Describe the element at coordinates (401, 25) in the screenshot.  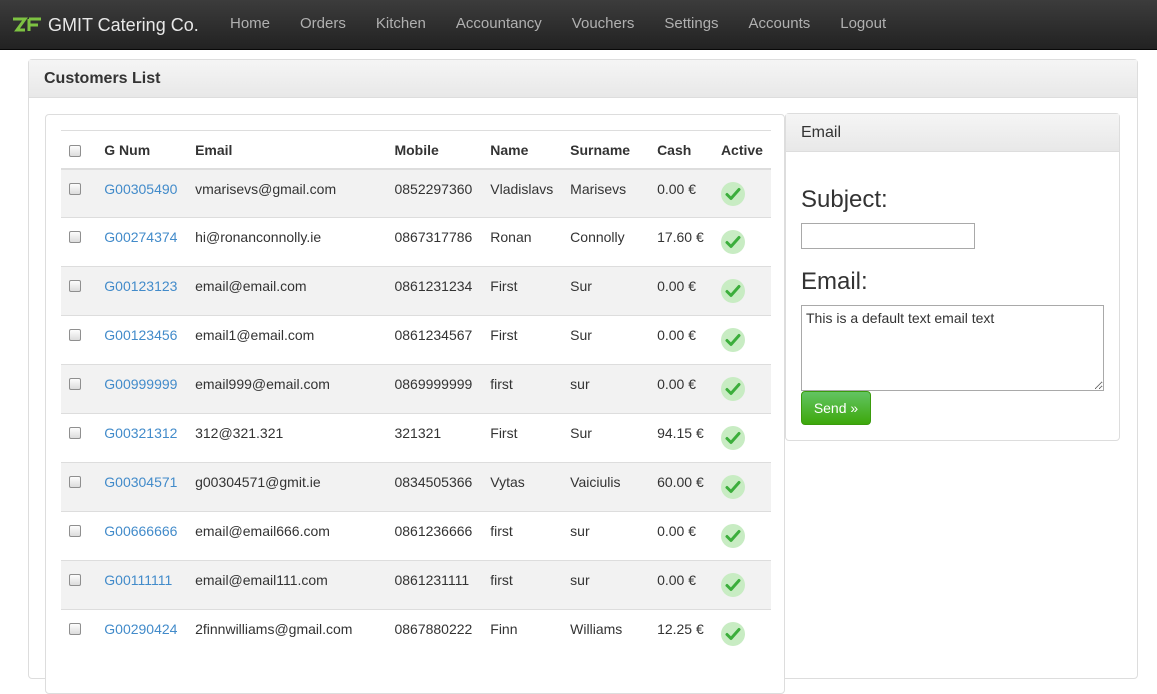
I see `nav-kitchen: Kitchen` at that location.